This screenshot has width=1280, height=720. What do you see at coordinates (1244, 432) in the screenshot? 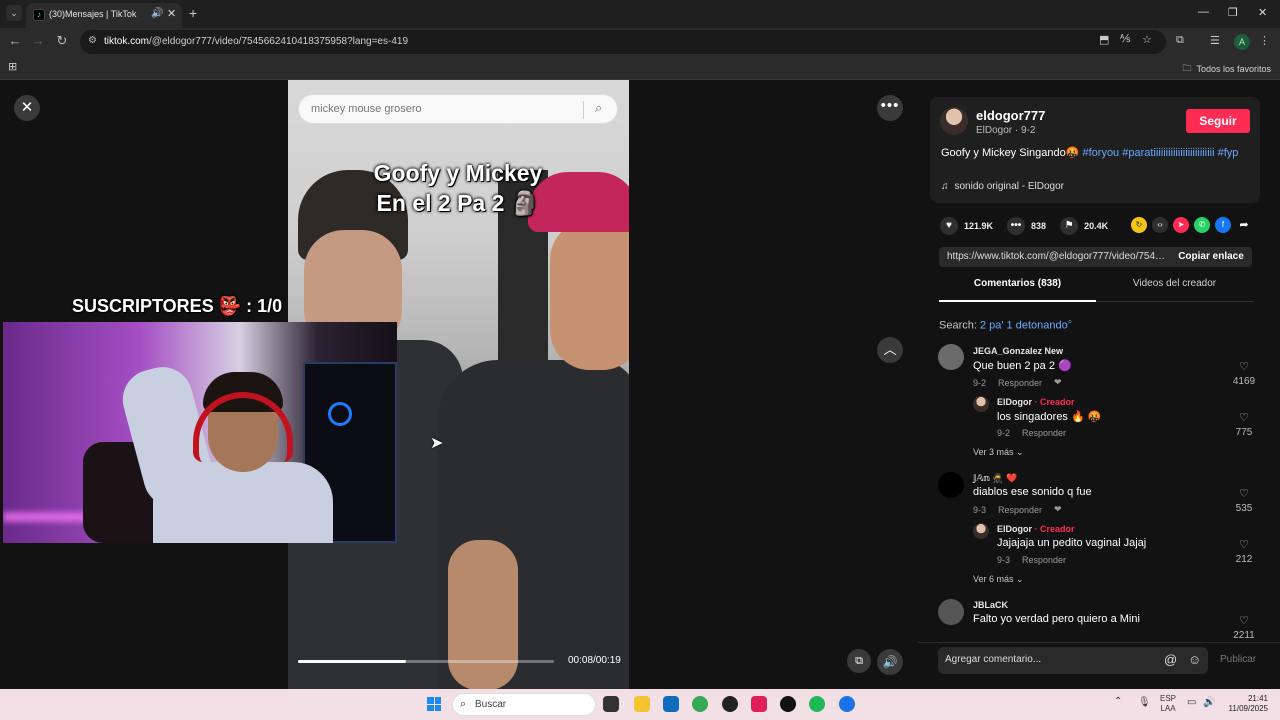
I see `comment-like-count: 775` at bounding box center [1244, 432].